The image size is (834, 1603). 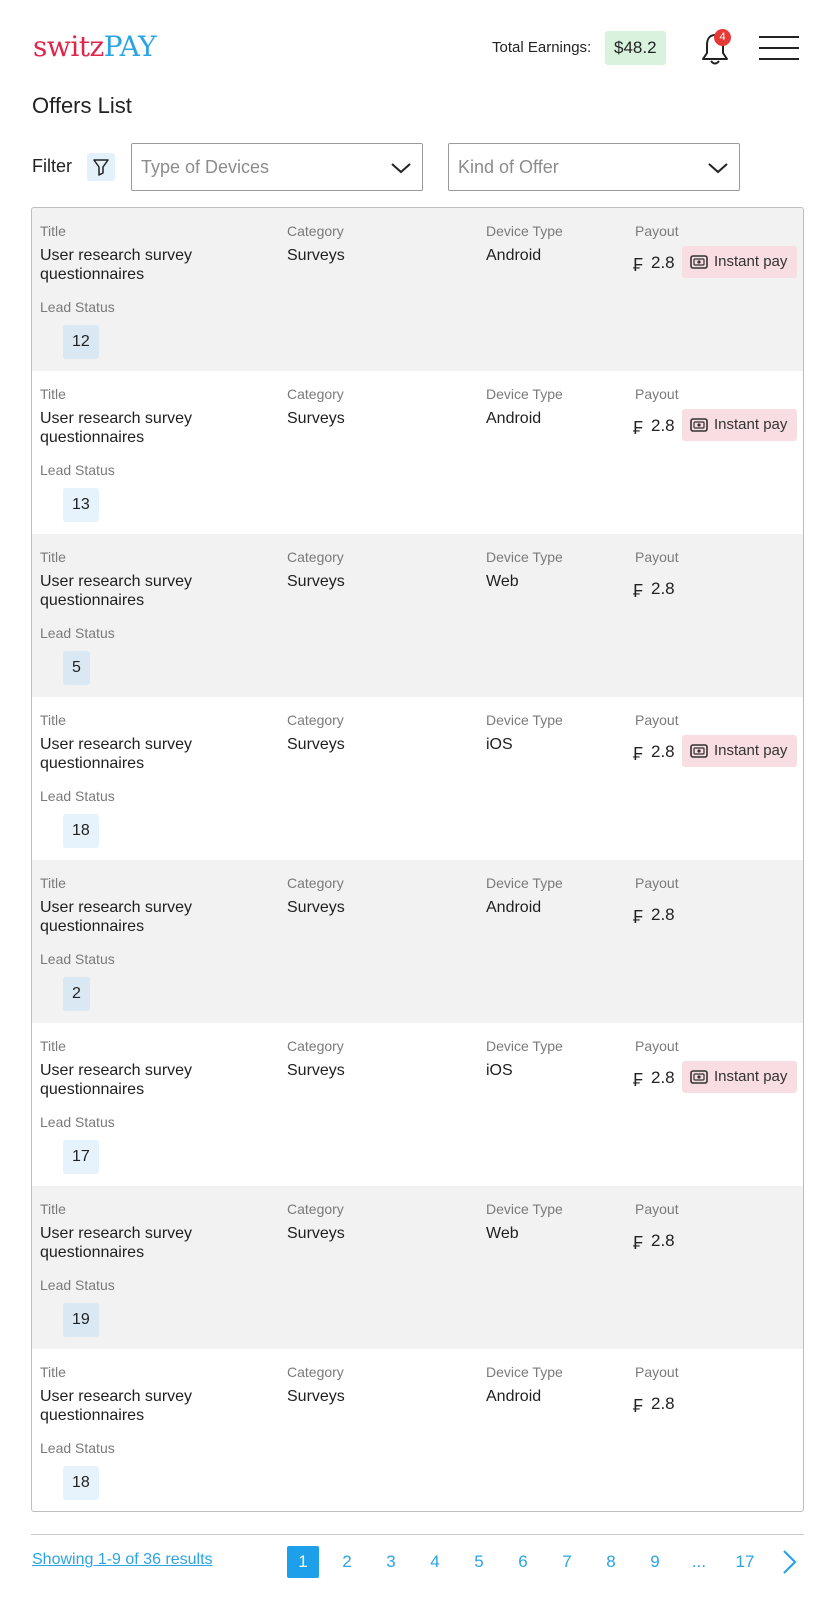 What do you see at coordinates (635, 48) in the screenshot?
I see `earnings-value: $48.2` at bounding box center [635, 48].